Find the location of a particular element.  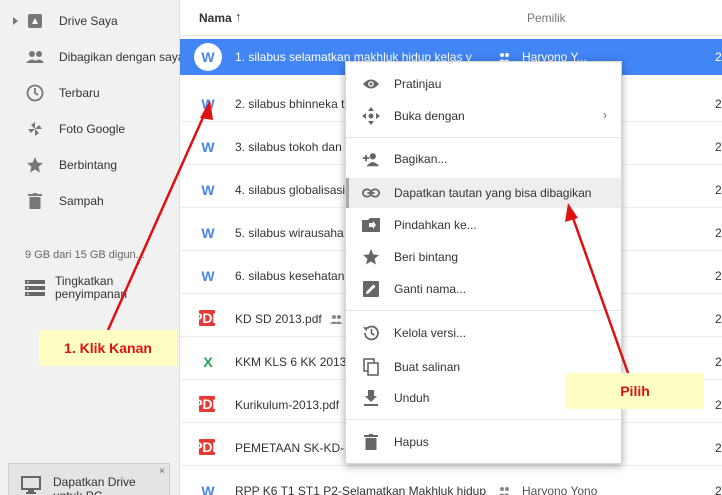

move-icon is located at coordinates (371, 116).